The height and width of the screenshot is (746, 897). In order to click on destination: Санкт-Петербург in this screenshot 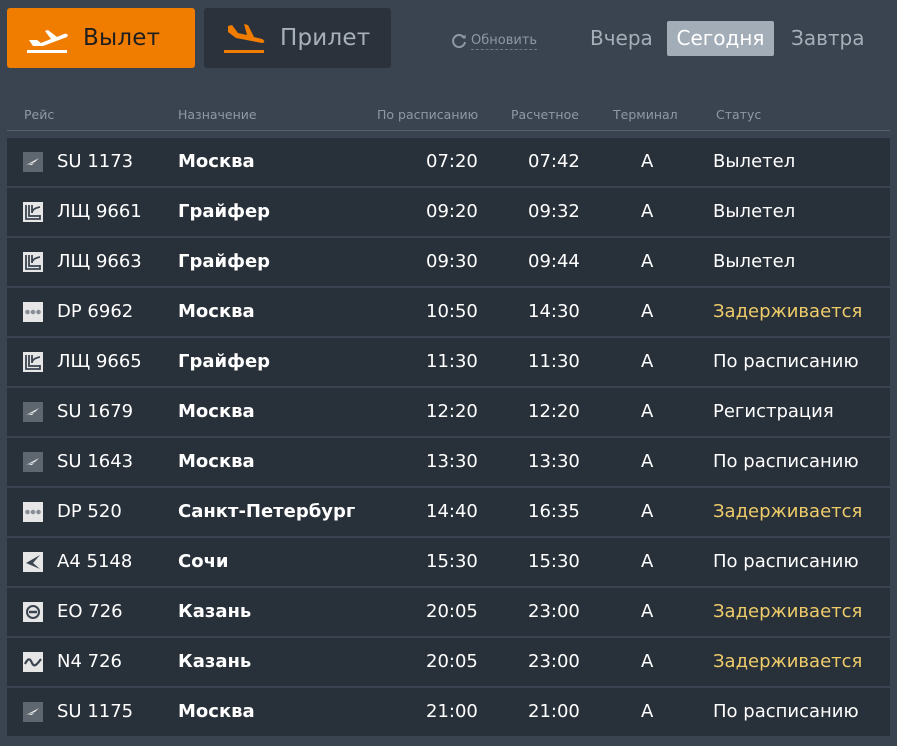, I will do `click(267, 511)`.